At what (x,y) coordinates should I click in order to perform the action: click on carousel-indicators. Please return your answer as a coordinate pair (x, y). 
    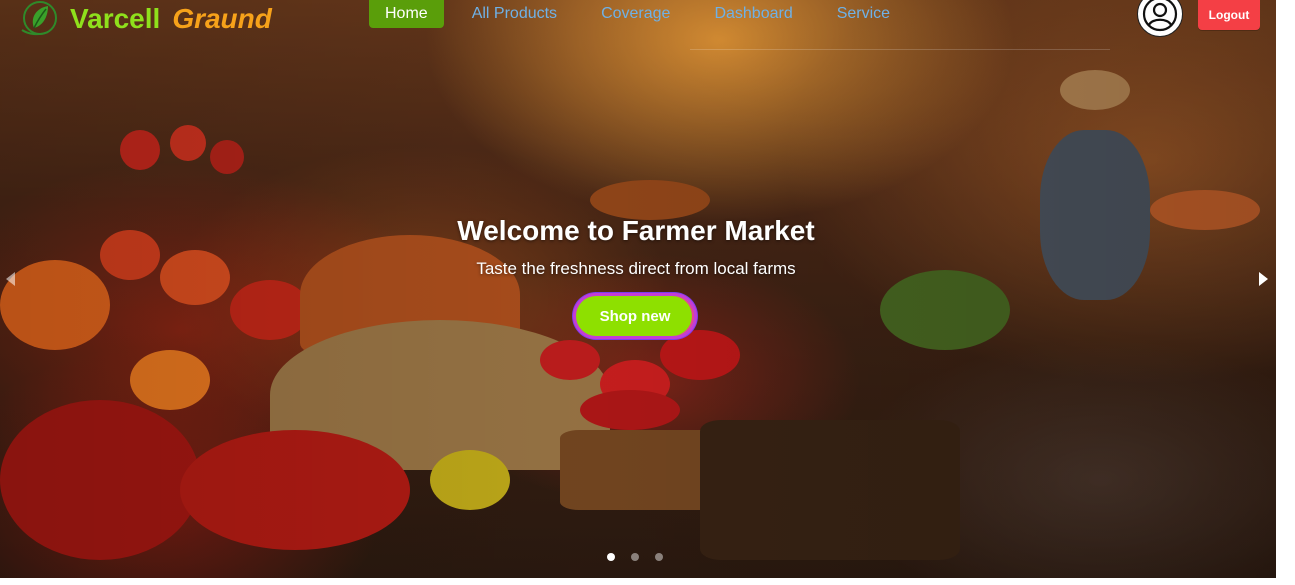
    Looking at the image, I should click on (635, 557).